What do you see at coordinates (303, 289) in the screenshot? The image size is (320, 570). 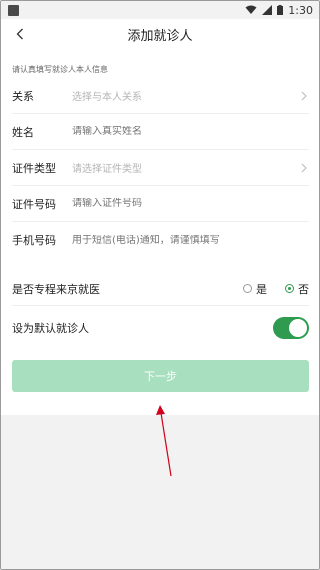 I see `radio-no-label: 否` at bounding box center [303, 289].